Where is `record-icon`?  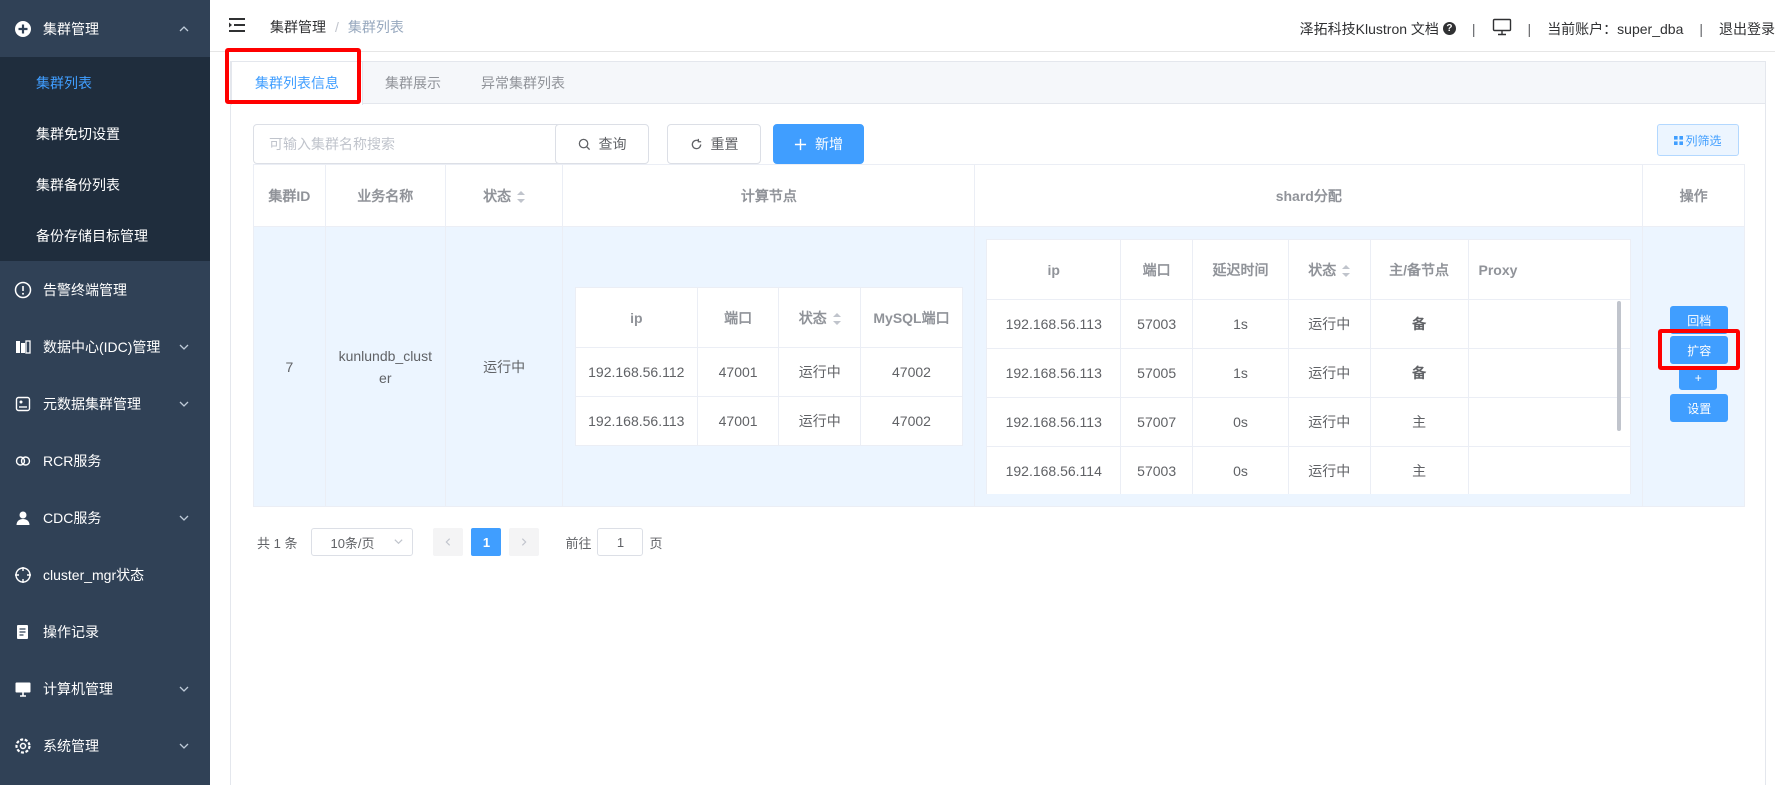 record-icon is located at coordinates (23, 632).